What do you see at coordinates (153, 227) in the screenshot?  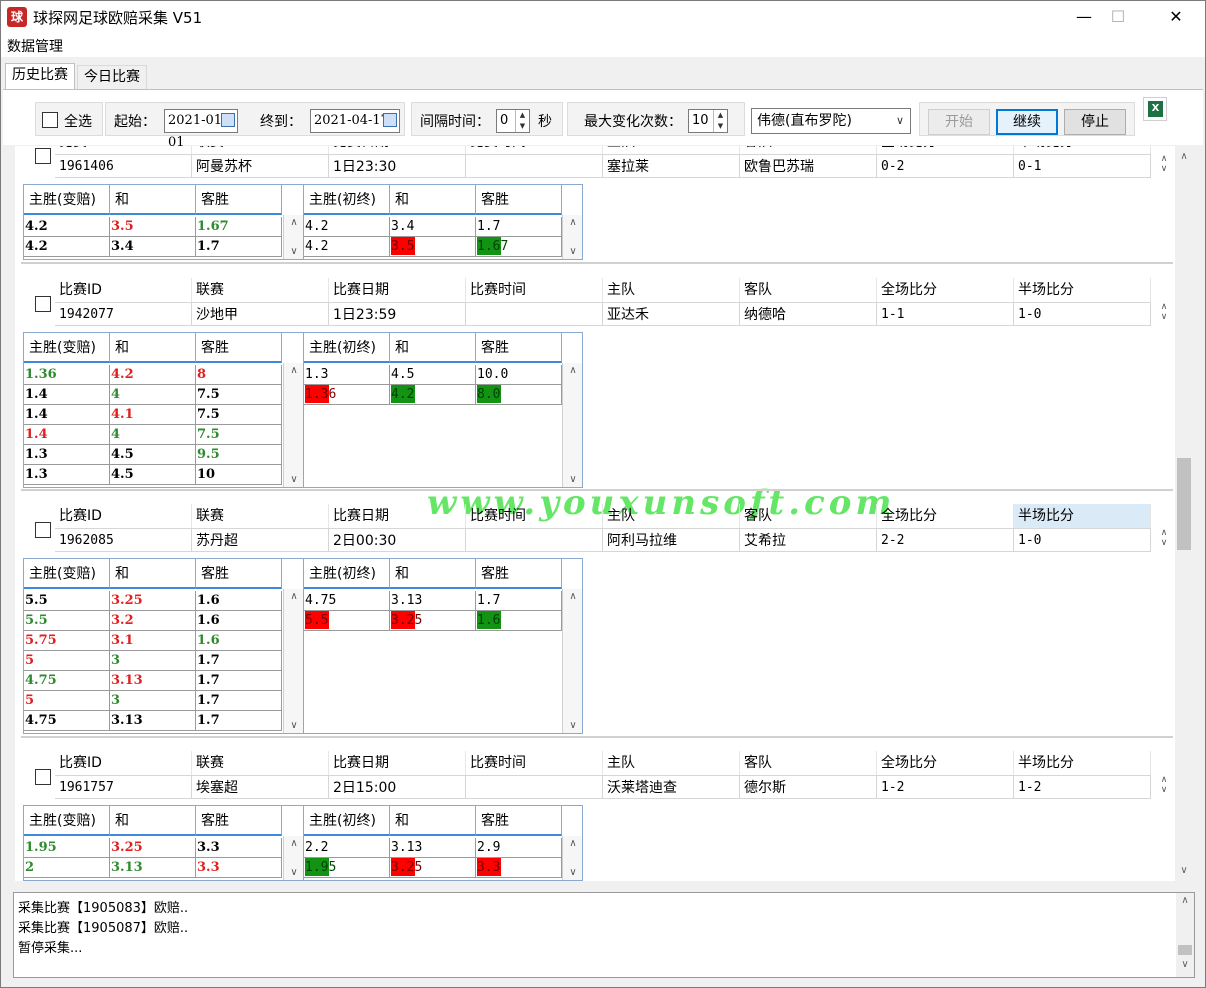 I see `odds-row: 4.2 3.5 1.67` at bounding box center [153, 227].